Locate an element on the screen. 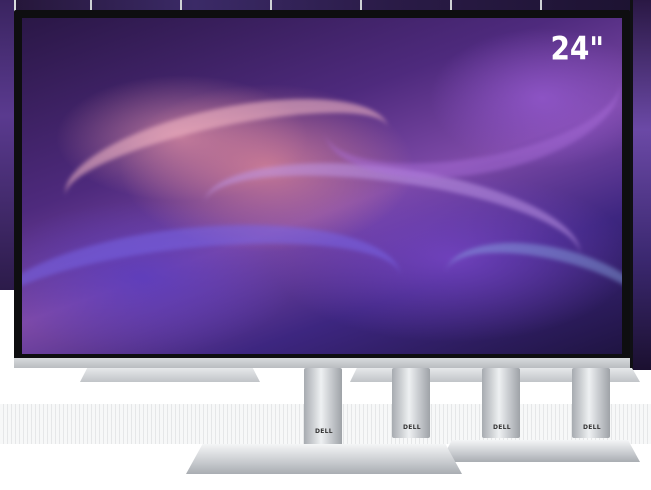 This screenshot has width=651, height=490. rear-stand-foot is located at coordinates (540, 451).